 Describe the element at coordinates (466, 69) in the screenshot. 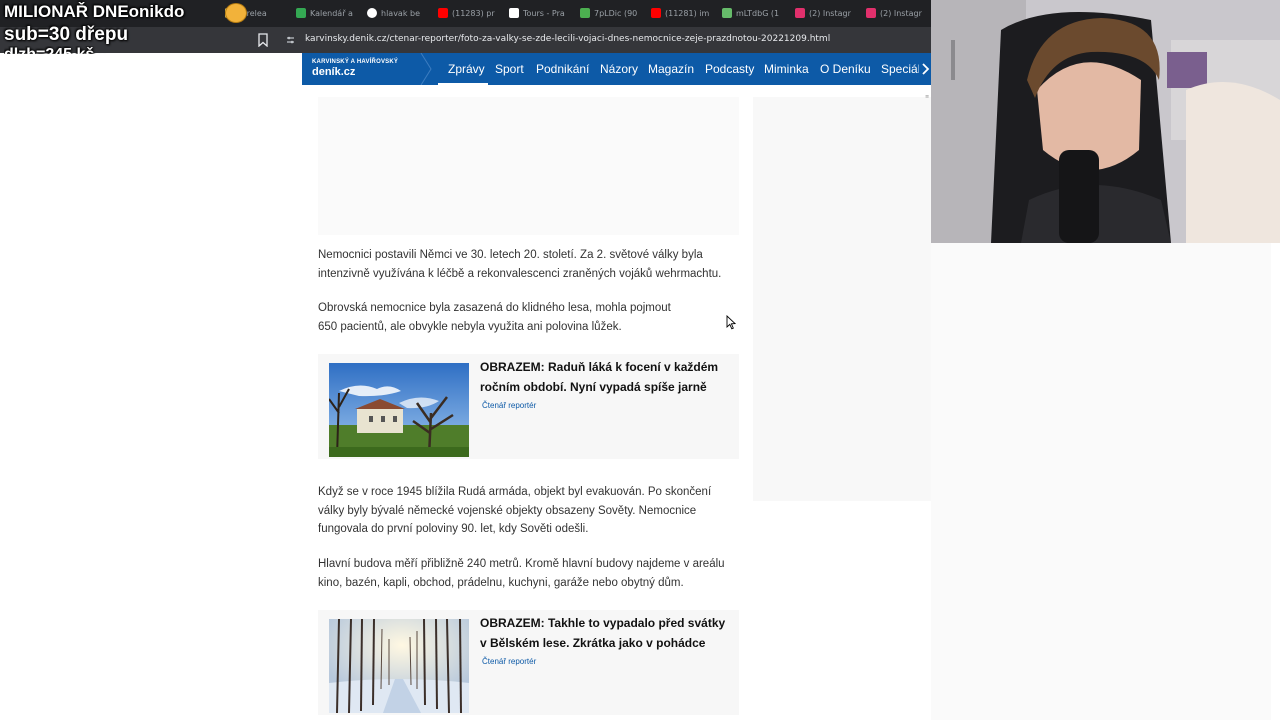

I see `nav-item-zpravy: Zprávy` at that location.